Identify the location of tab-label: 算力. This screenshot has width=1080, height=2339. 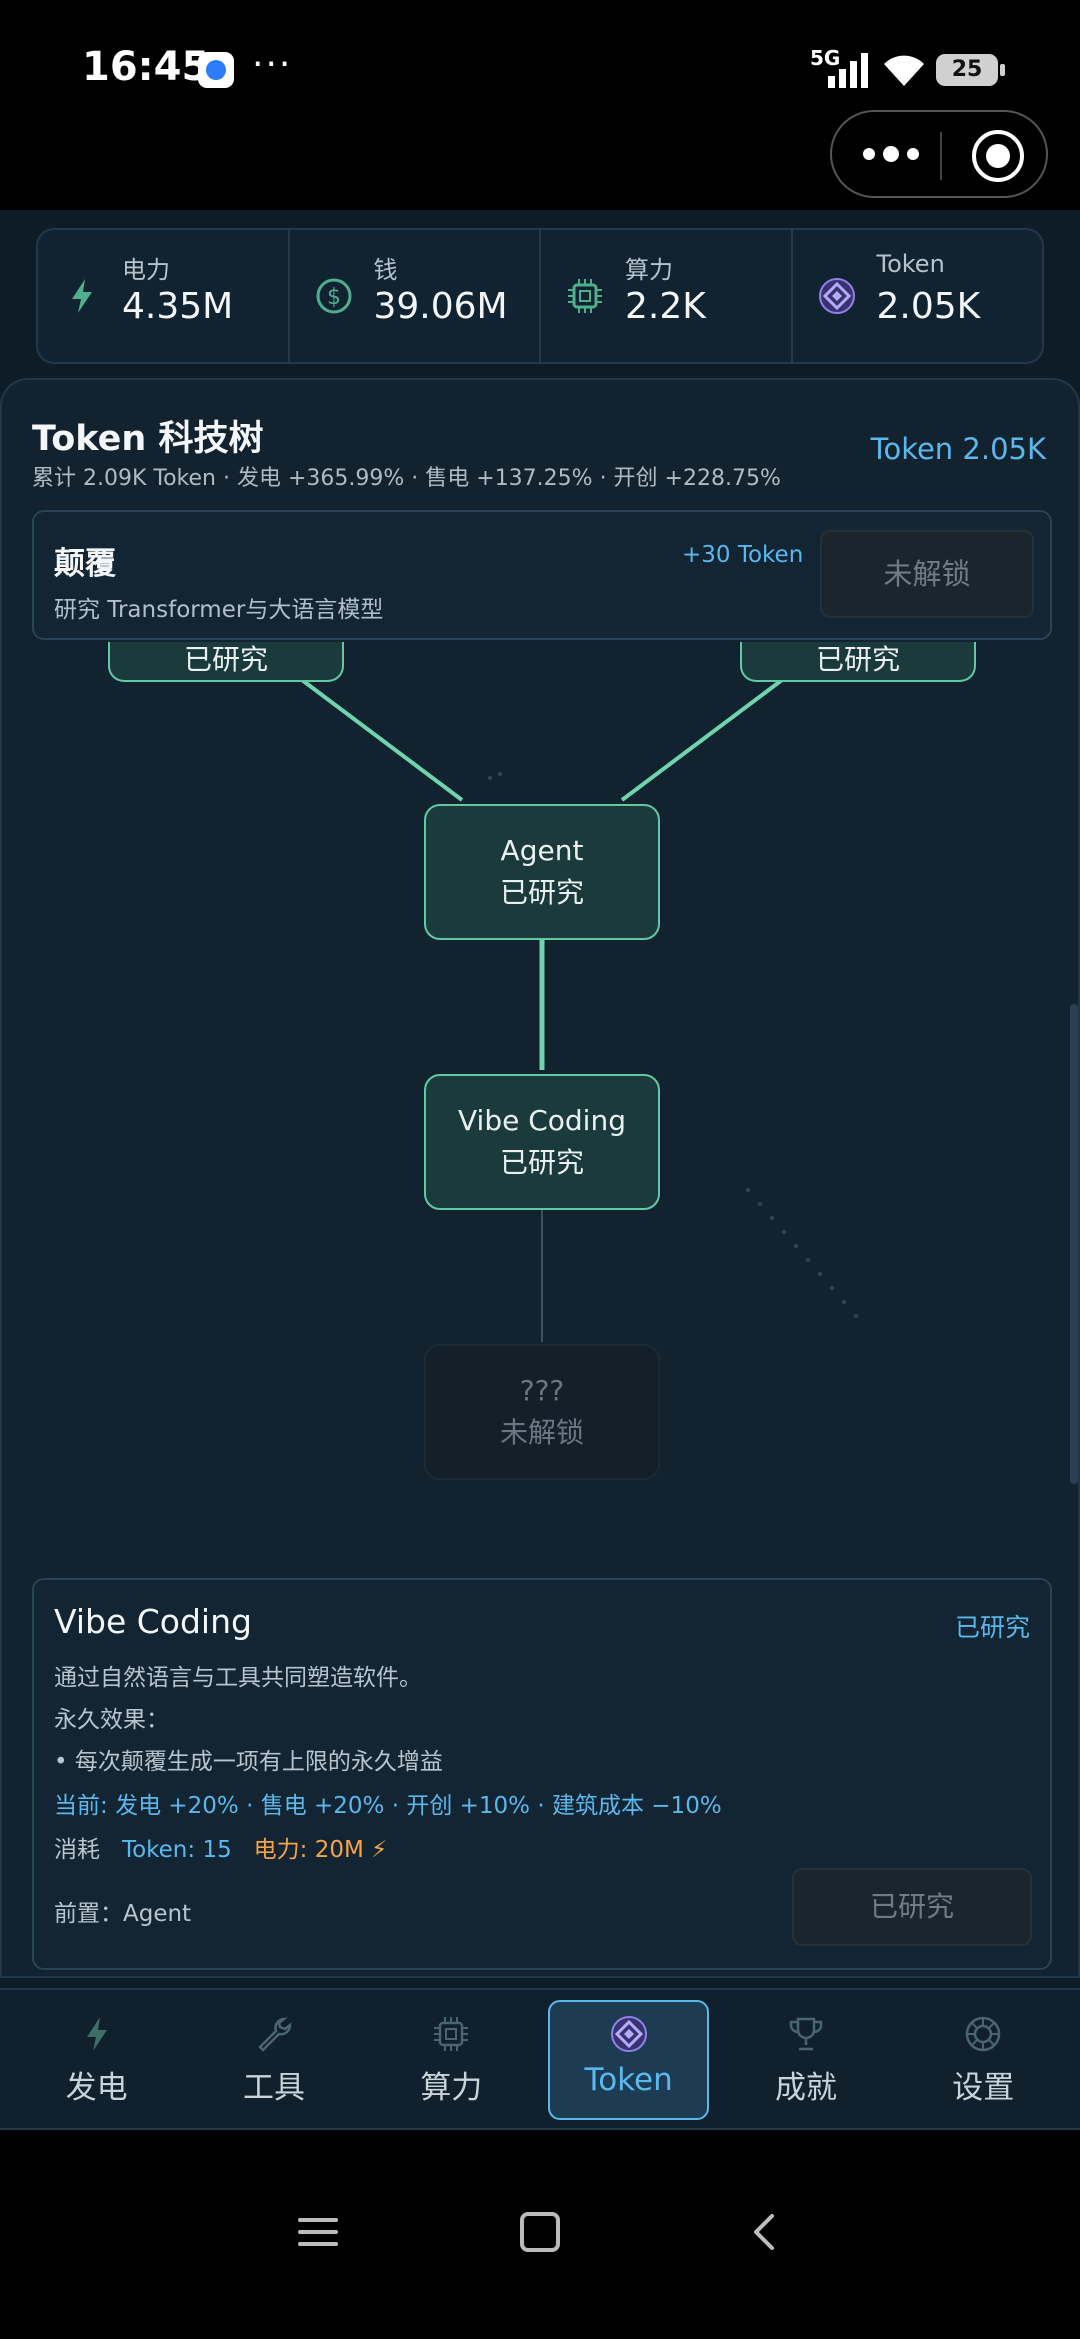
(451, 2088).